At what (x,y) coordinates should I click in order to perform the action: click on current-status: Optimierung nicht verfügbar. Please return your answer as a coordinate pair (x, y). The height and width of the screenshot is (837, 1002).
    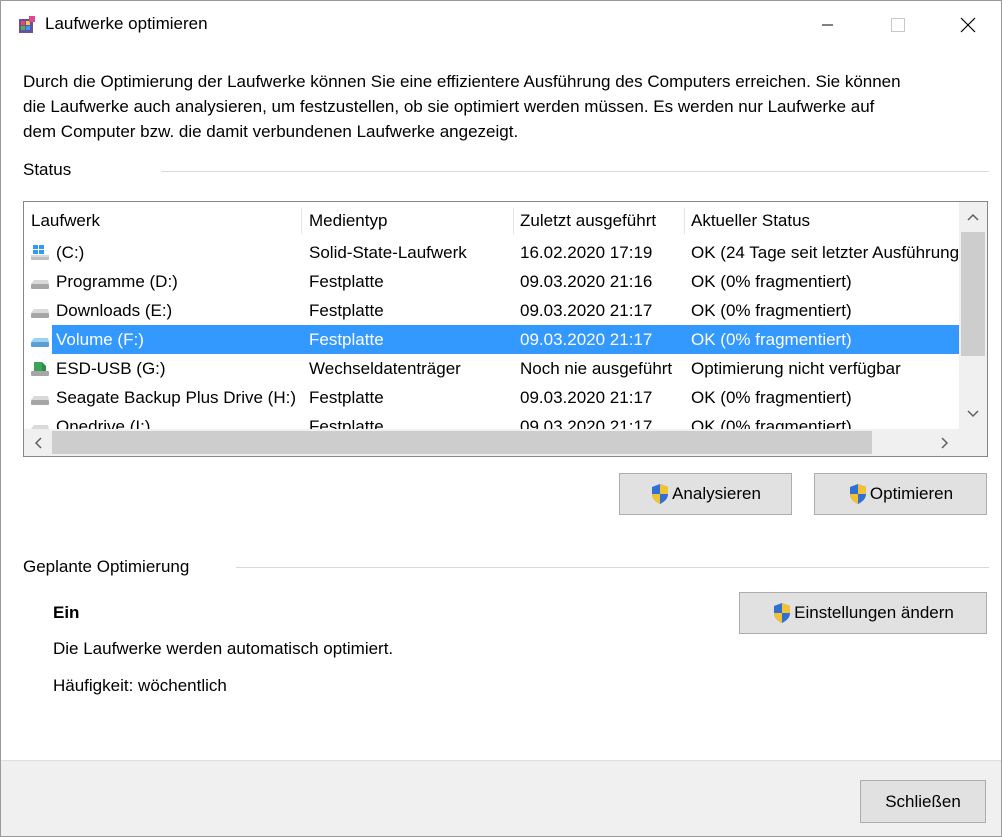
    Looking at the image, I should click on (796, 368).